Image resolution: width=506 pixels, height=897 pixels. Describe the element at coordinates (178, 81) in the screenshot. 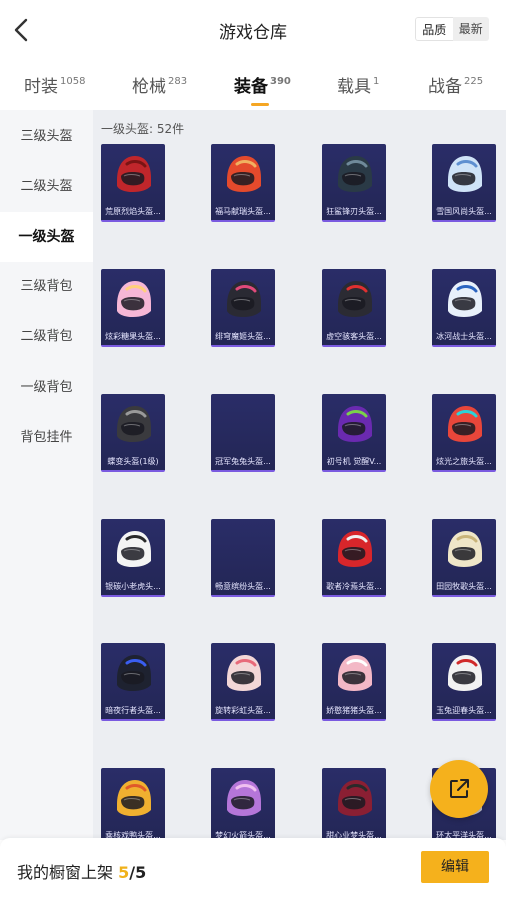

I see `tab-count: 283` at that location.